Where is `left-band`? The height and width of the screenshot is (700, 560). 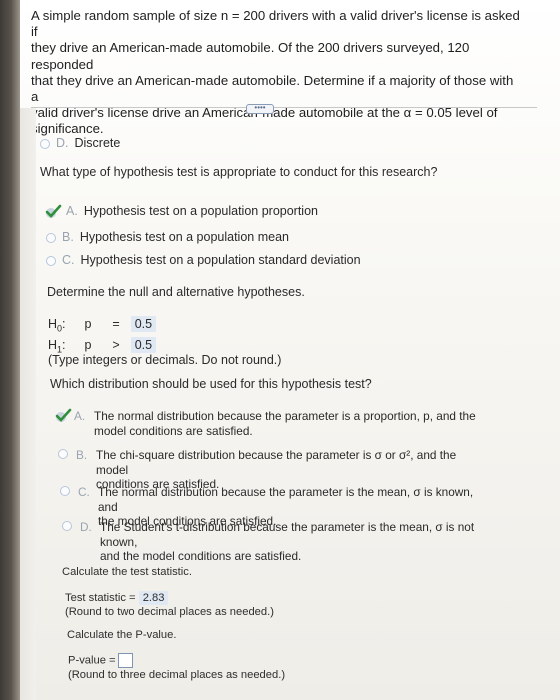 left-band is located at coordinates (28, 404).